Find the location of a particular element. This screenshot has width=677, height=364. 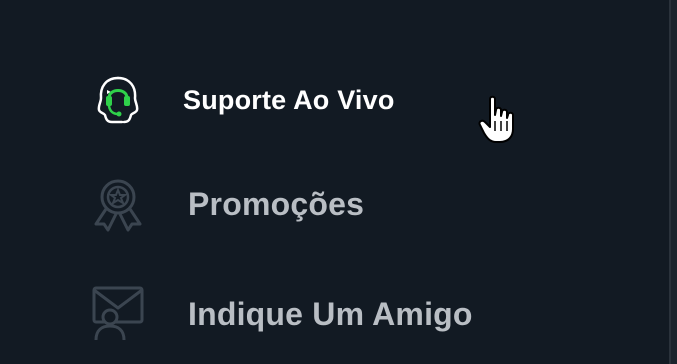

menu-item-promotions: Promoções is located at coordinates (226, 204).